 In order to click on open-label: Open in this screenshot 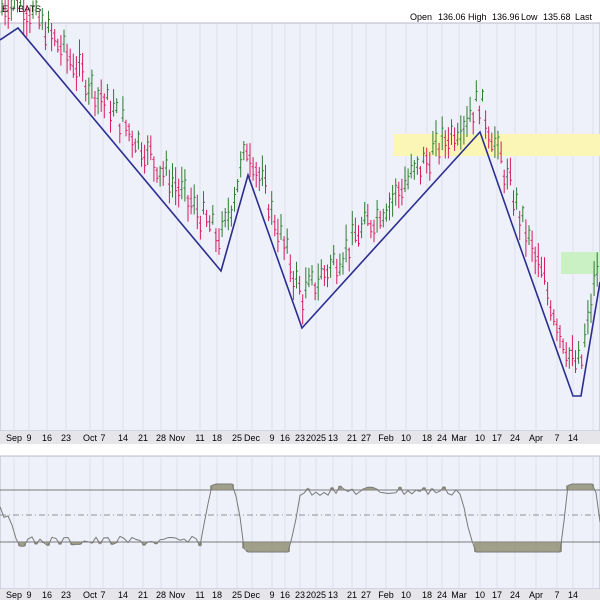, I will do `click(421, 17)`.